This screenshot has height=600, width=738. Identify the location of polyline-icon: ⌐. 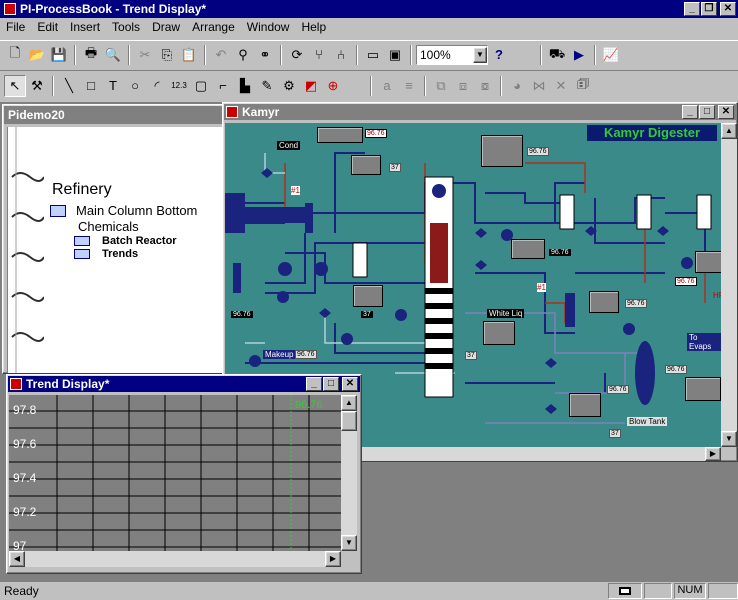
(223, 86).